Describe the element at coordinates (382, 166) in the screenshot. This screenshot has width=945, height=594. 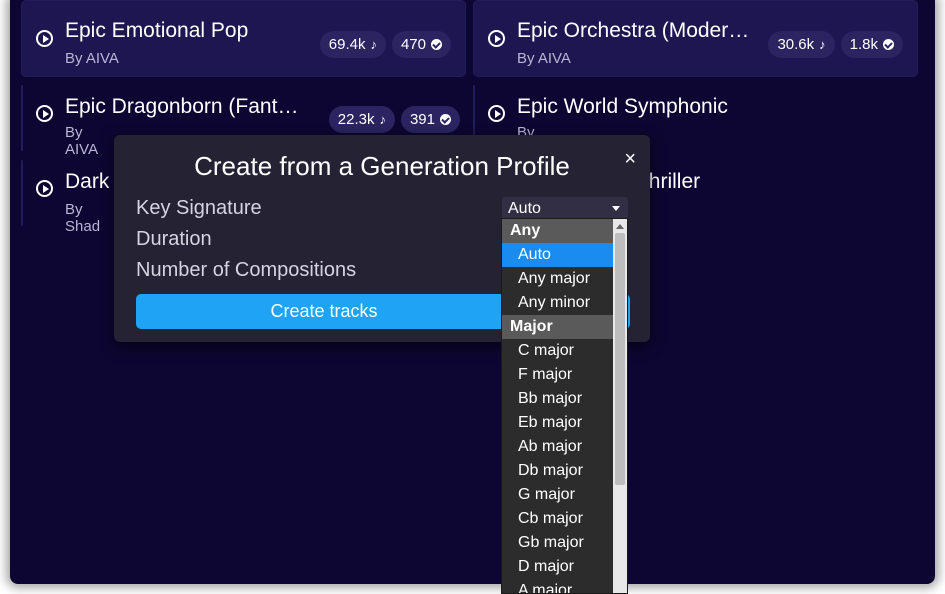
I see `modal-title: Create from a Generation Profile` at that location.